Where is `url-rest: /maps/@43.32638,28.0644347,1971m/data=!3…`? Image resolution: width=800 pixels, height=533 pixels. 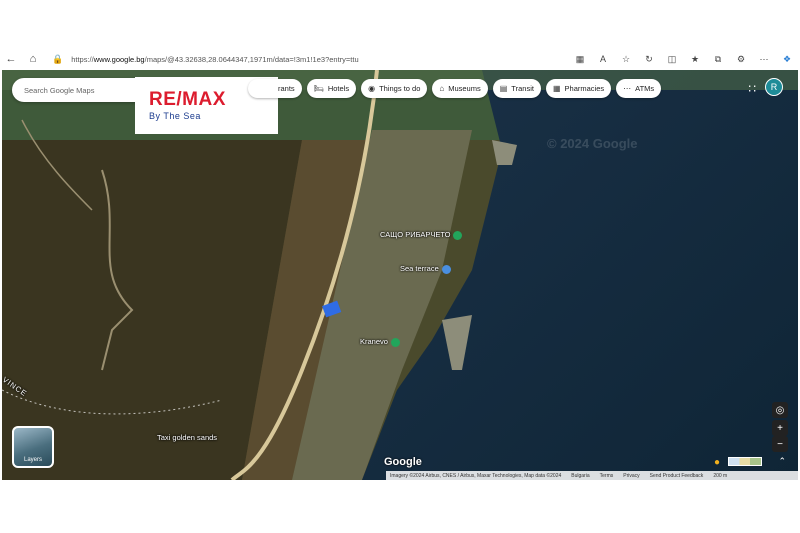 url-rest: /maps/@43.32638,28.0644347,1971m/data=!3… is located at coordinates (251, 59).